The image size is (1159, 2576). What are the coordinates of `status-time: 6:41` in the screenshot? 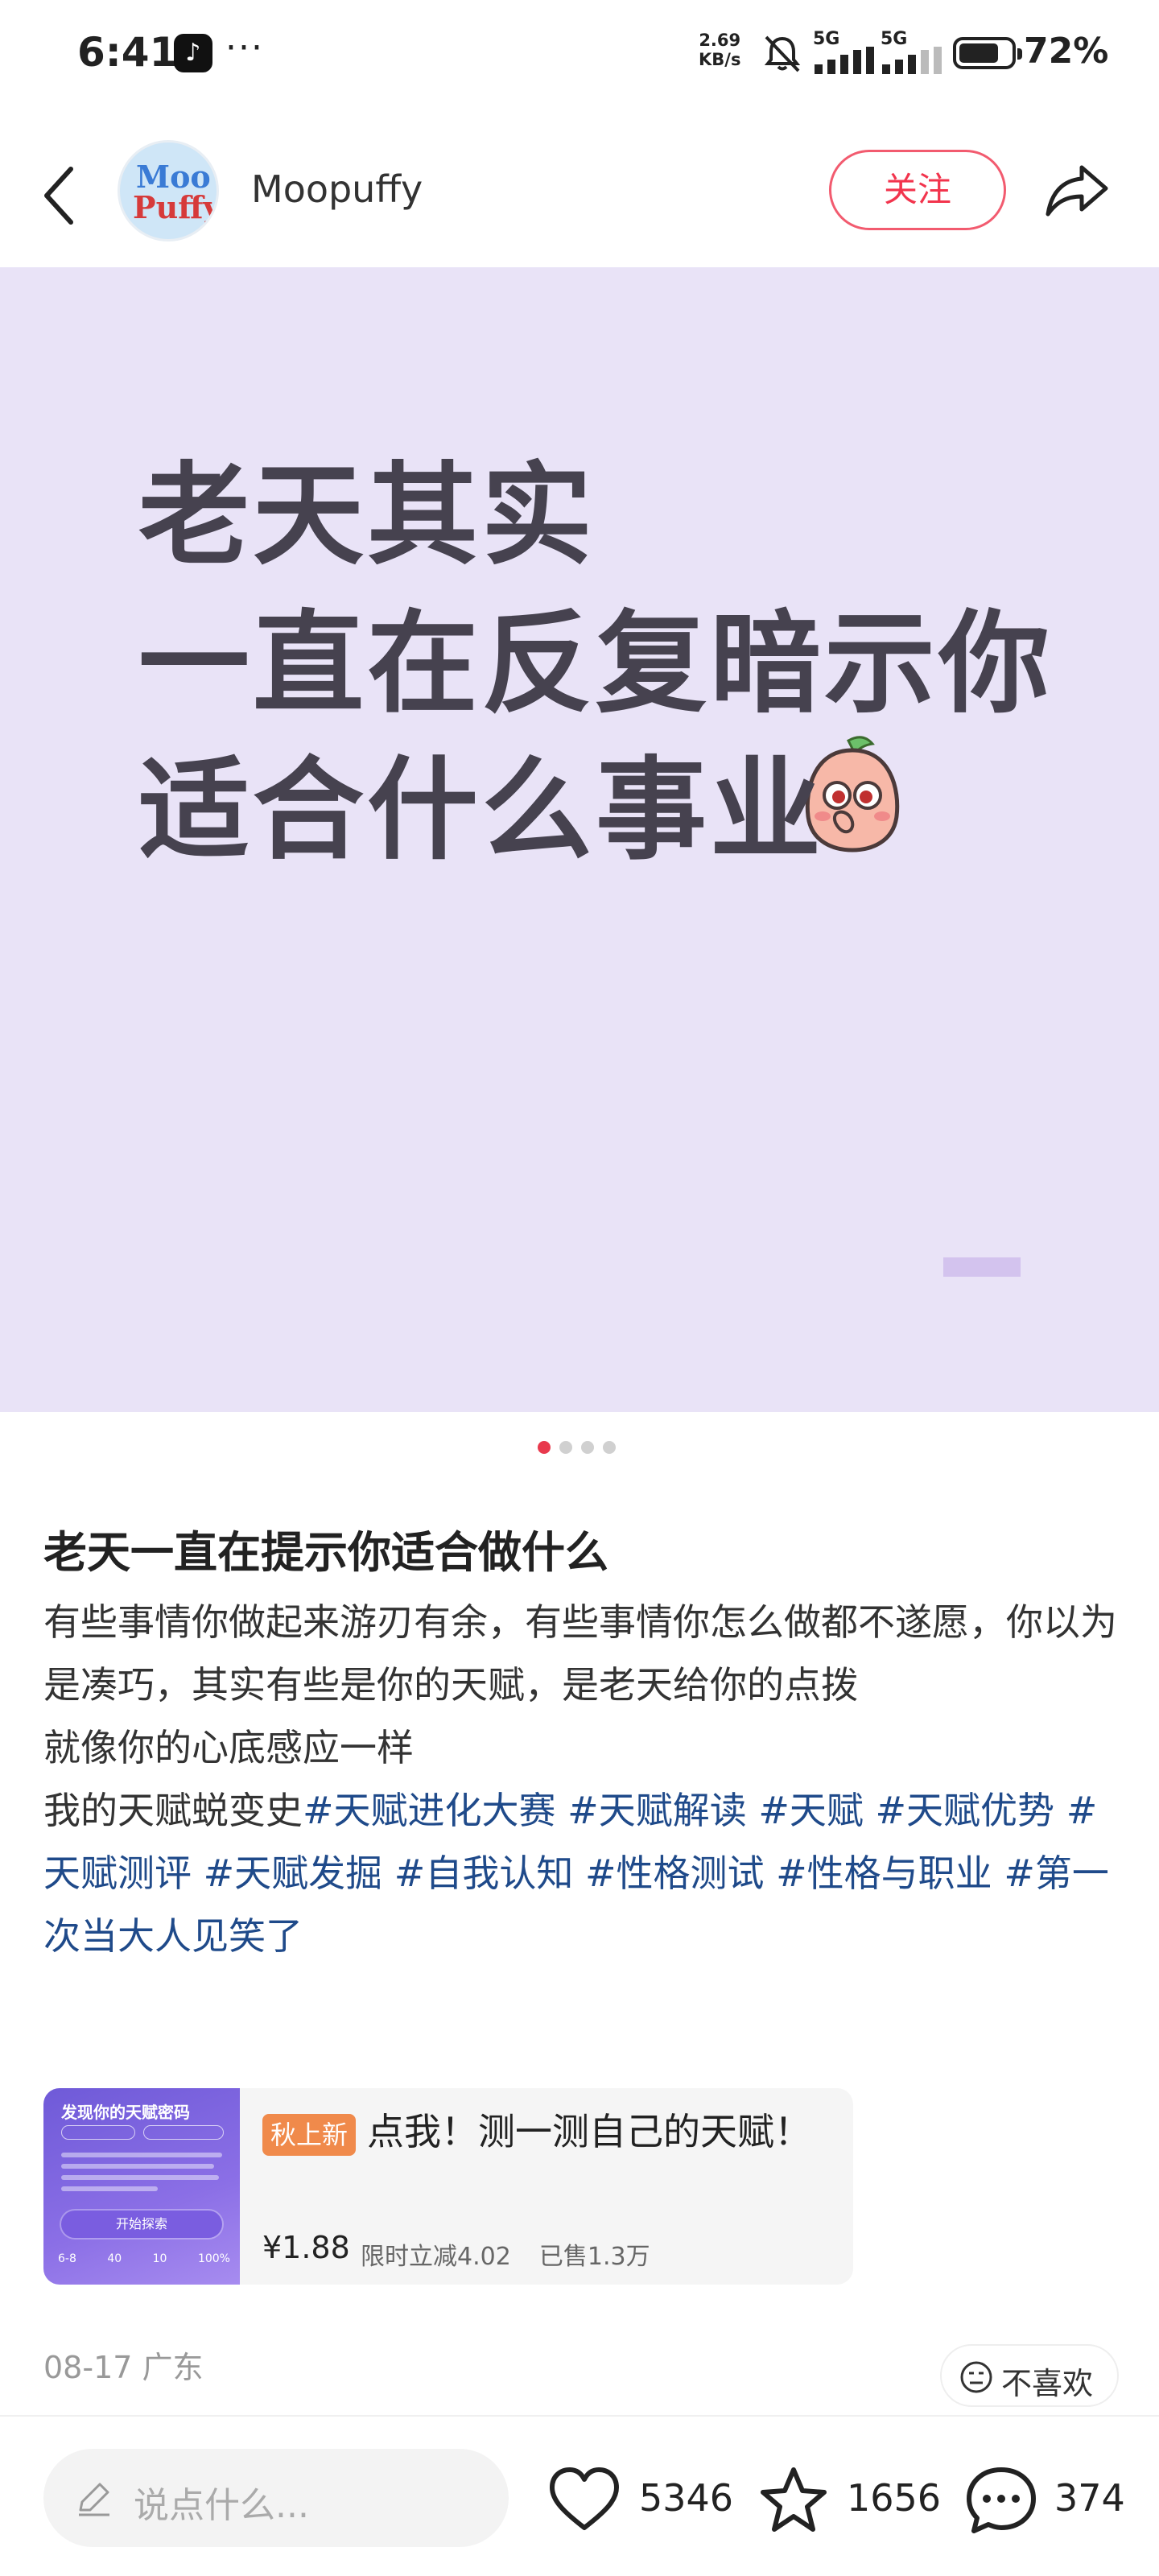 It's located at (127, 53).